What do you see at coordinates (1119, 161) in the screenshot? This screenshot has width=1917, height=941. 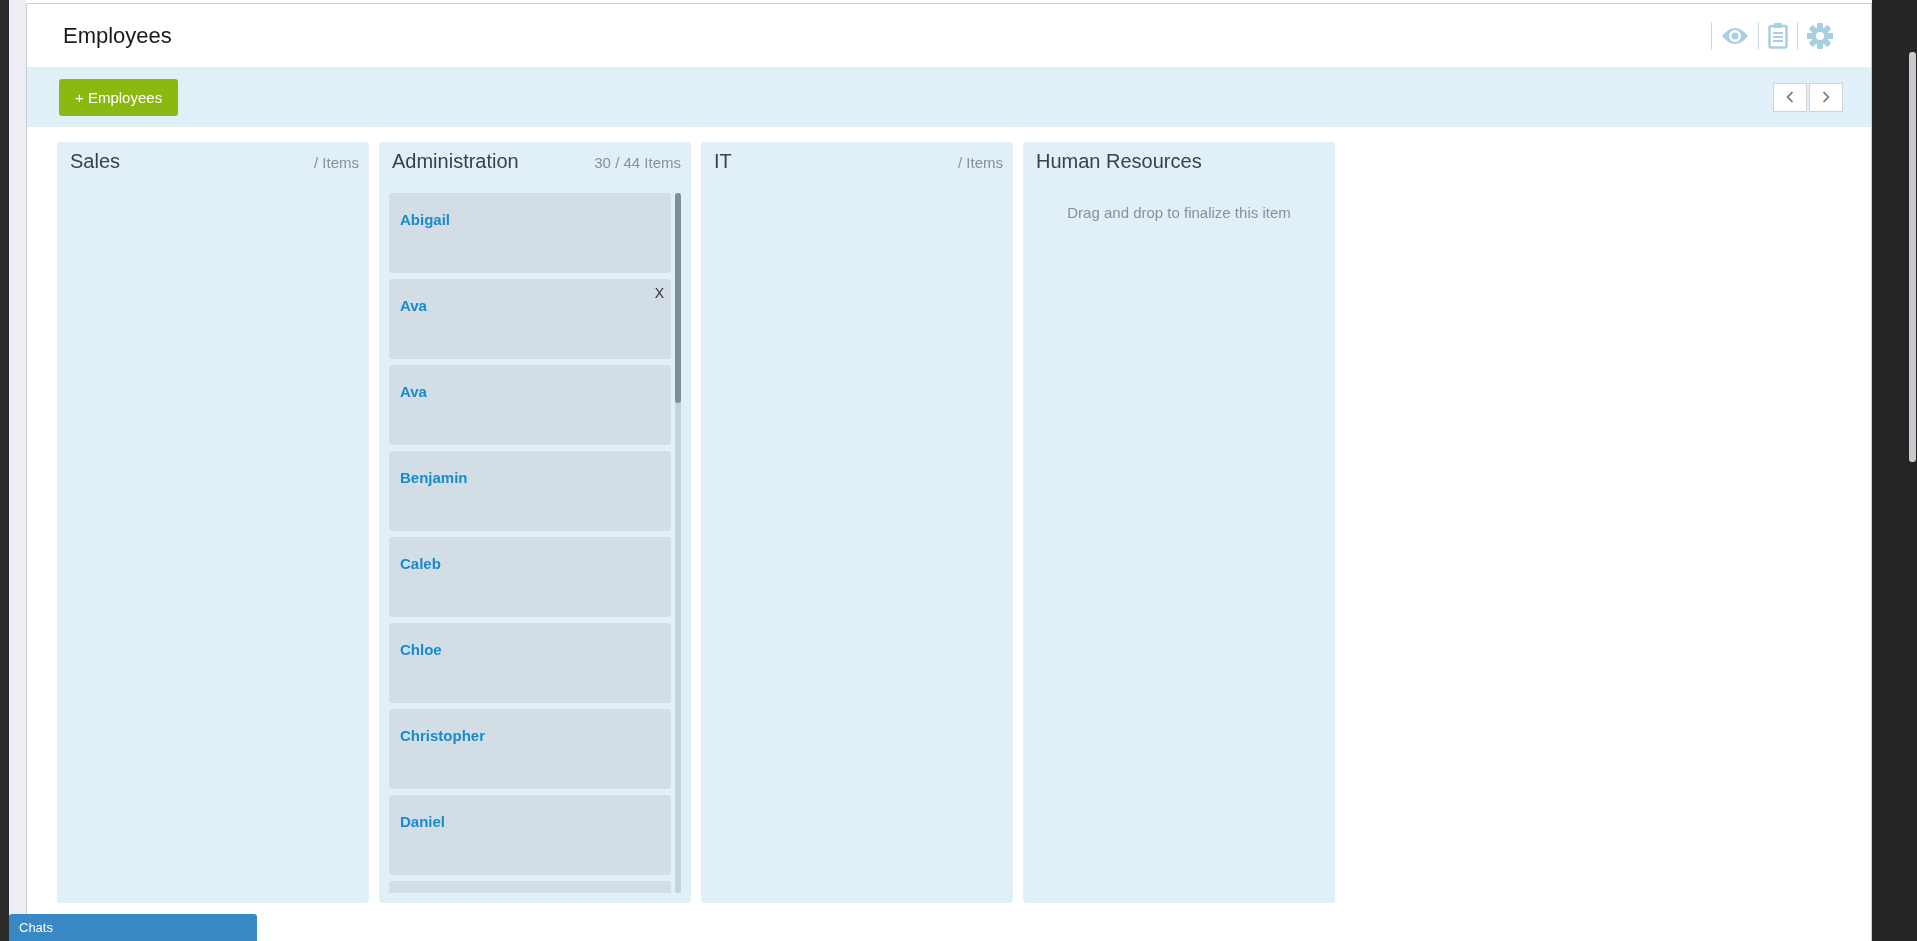 I see `column-title: Human Resources` at bounding box center [1119, 161].